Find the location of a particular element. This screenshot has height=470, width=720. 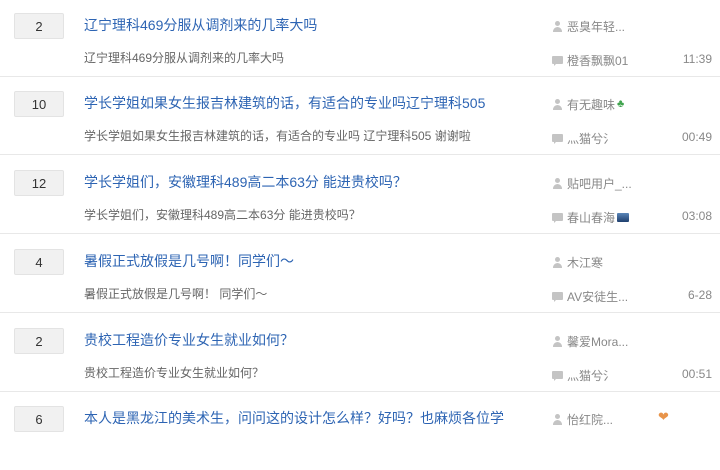

clover-icon: ♣ is located at coordinates (621, 104).